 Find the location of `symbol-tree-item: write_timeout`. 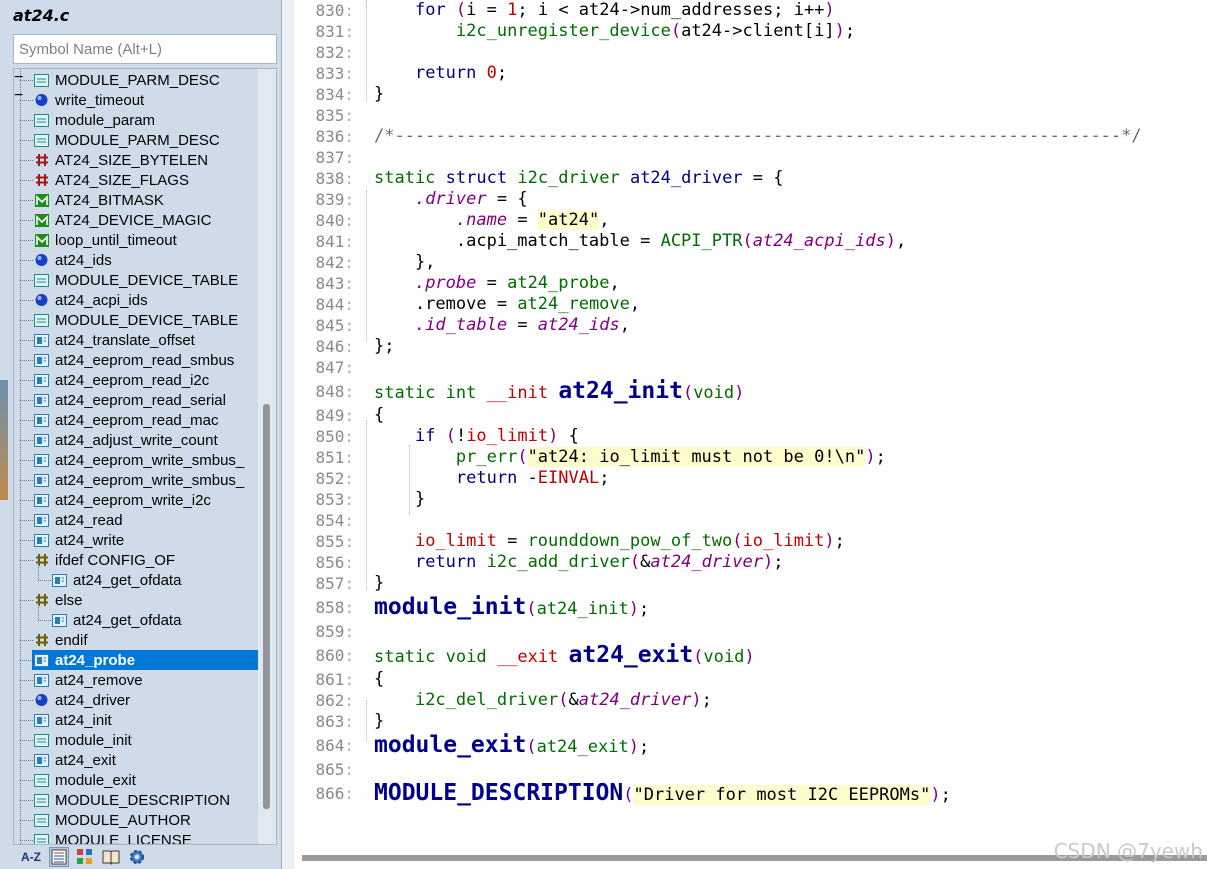

symbol-tree-item: write_timeout is located at coordinates (136, 100).